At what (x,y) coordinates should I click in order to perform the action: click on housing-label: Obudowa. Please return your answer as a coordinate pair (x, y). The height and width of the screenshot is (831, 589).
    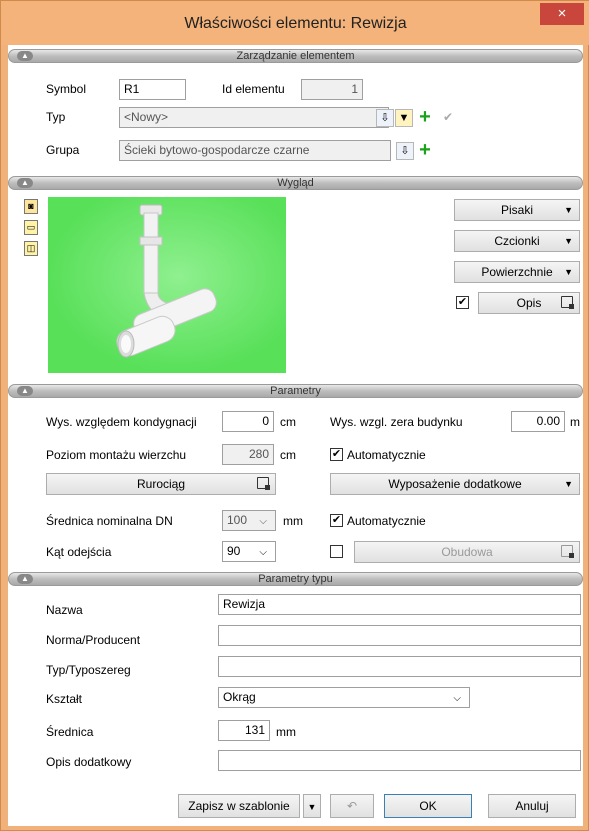
    Looking at the image, I should click on (467, 552).